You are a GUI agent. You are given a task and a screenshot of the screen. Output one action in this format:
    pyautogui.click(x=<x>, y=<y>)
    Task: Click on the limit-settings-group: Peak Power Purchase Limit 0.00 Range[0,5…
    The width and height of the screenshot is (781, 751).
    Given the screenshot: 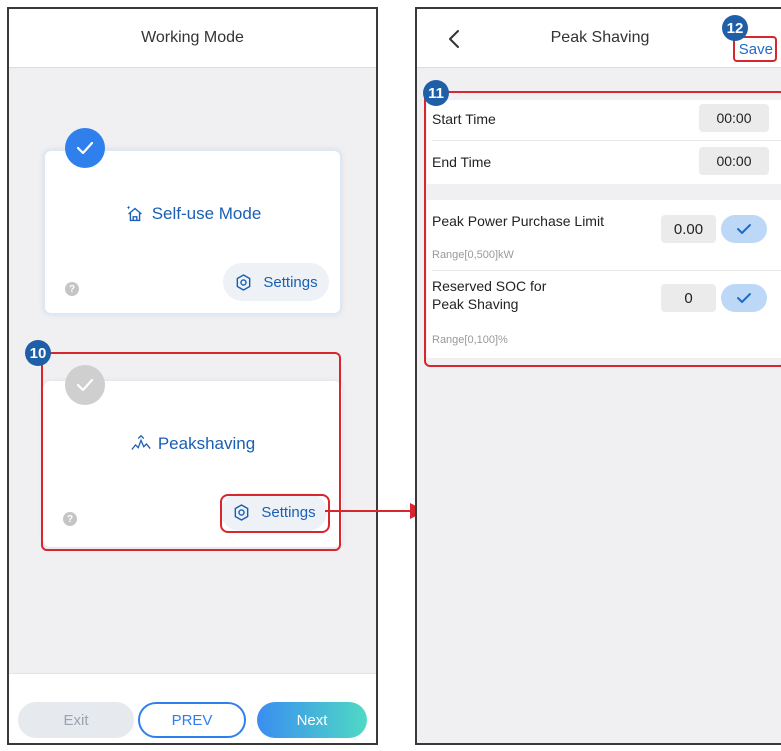 What is the action you would take?
    pyautogui.click(x=604, y=279)
    